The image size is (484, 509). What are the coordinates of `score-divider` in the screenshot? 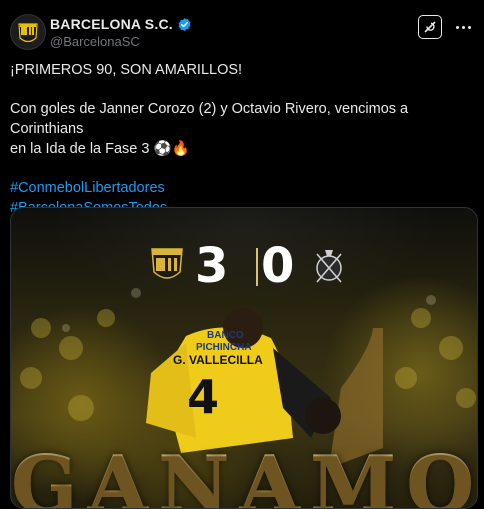 It's located at (257, 267).